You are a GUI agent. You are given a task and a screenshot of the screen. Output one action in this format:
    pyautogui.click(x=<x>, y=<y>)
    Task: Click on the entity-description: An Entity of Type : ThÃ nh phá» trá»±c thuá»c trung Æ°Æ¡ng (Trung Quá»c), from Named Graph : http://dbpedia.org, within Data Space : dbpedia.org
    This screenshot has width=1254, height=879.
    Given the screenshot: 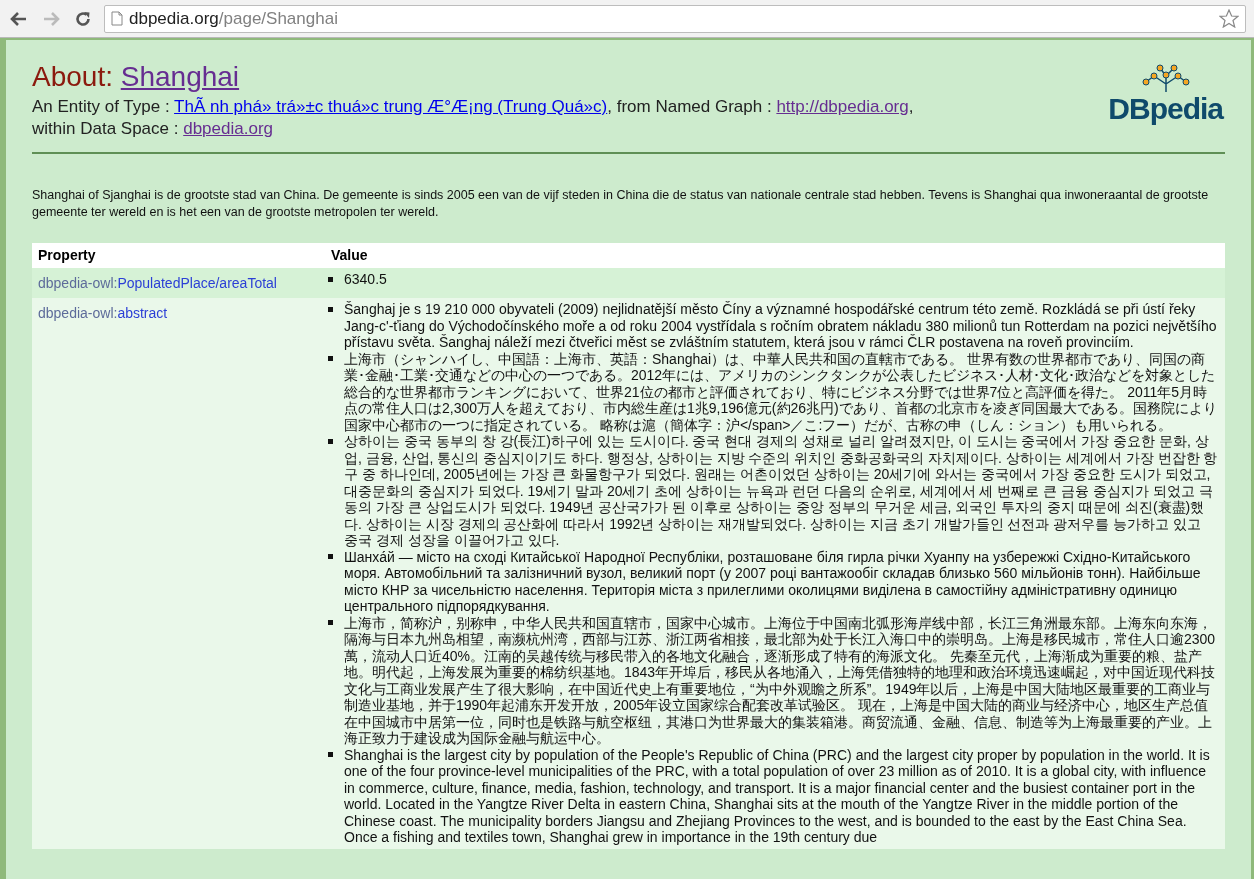 What is the action you would take?
    pyautogui.click(x=473, y=118)
    